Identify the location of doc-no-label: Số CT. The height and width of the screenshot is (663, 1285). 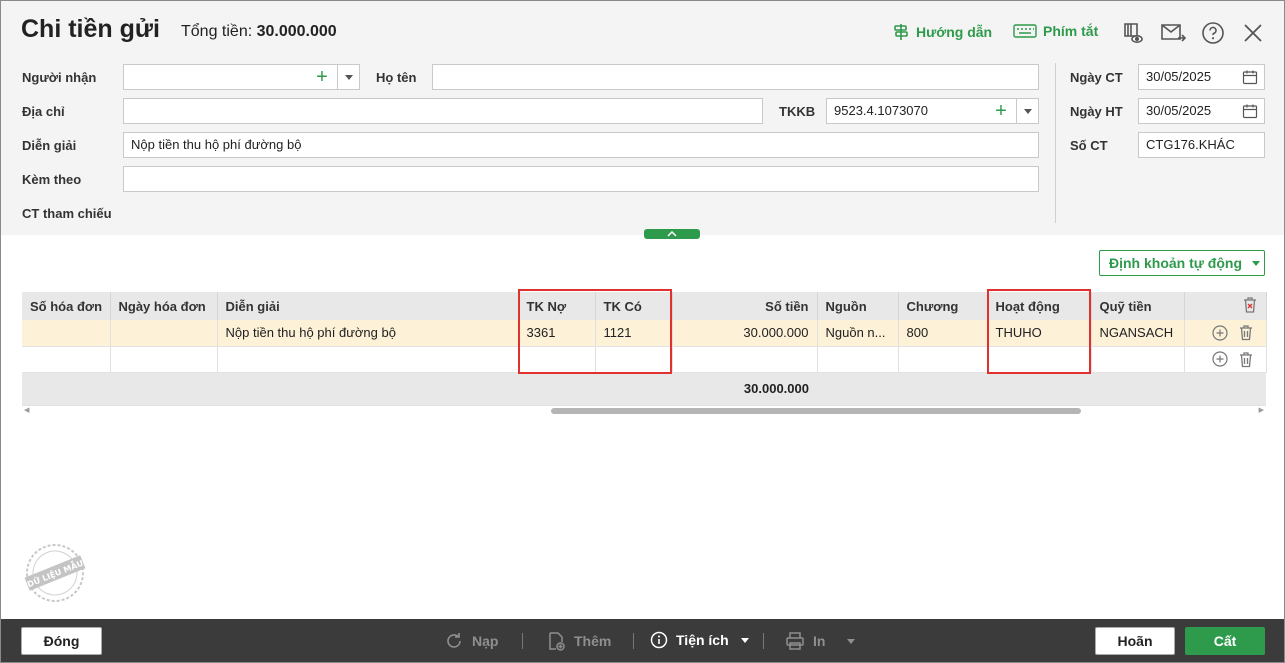
(1089, 145).